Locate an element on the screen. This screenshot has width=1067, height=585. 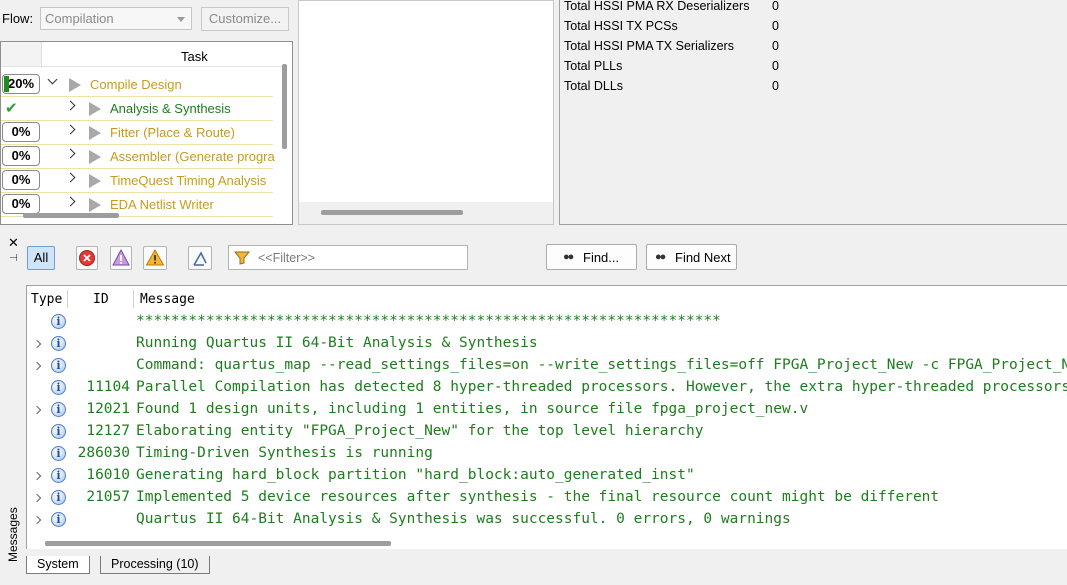
message-column-header: Message is located at coordinates (167, 299).